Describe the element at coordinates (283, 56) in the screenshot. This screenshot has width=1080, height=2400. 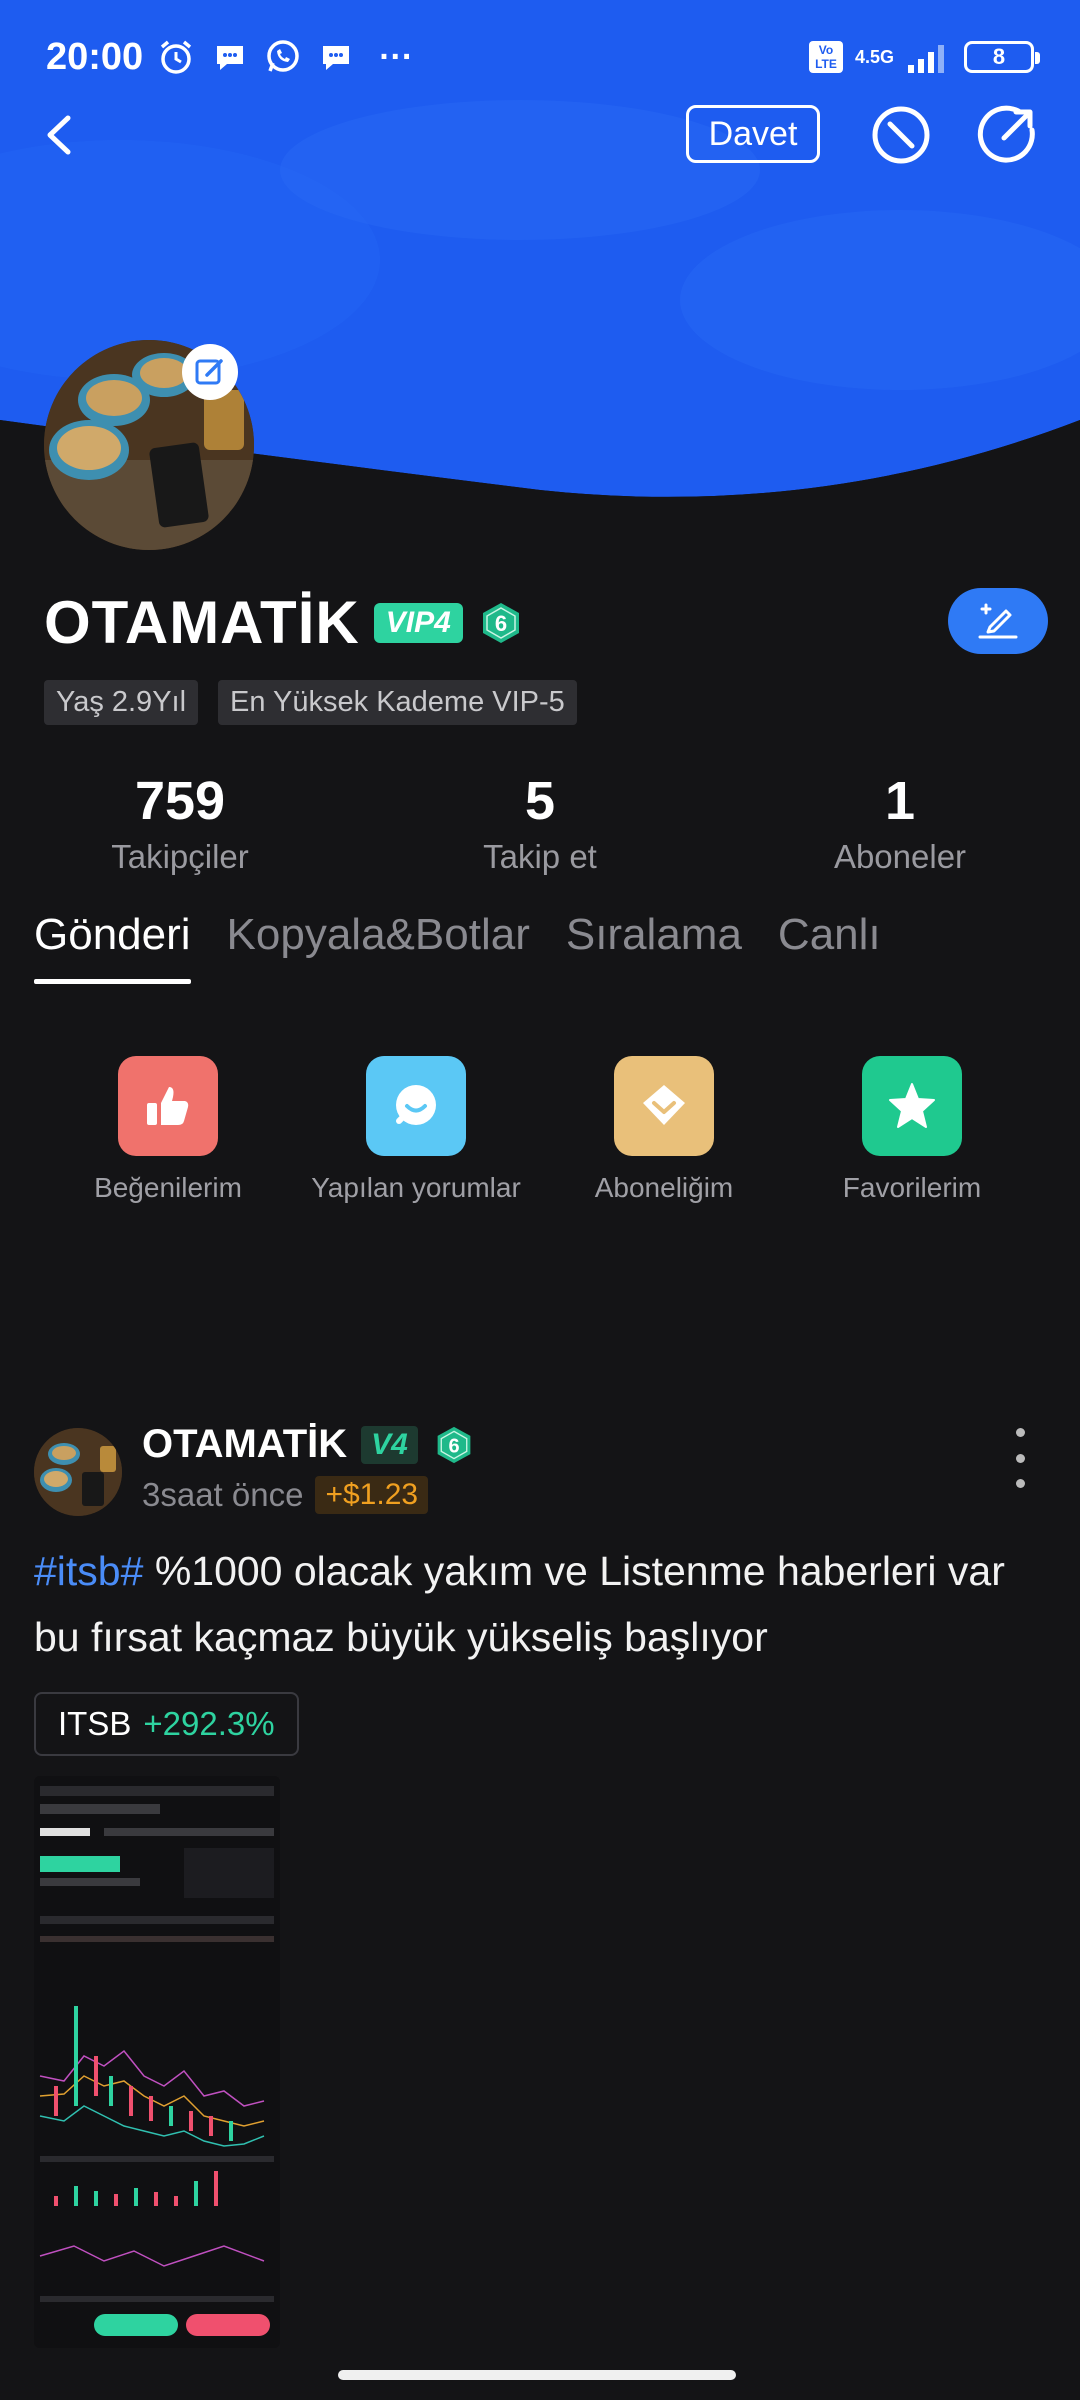
I see `whatsapp-icon` at that location.